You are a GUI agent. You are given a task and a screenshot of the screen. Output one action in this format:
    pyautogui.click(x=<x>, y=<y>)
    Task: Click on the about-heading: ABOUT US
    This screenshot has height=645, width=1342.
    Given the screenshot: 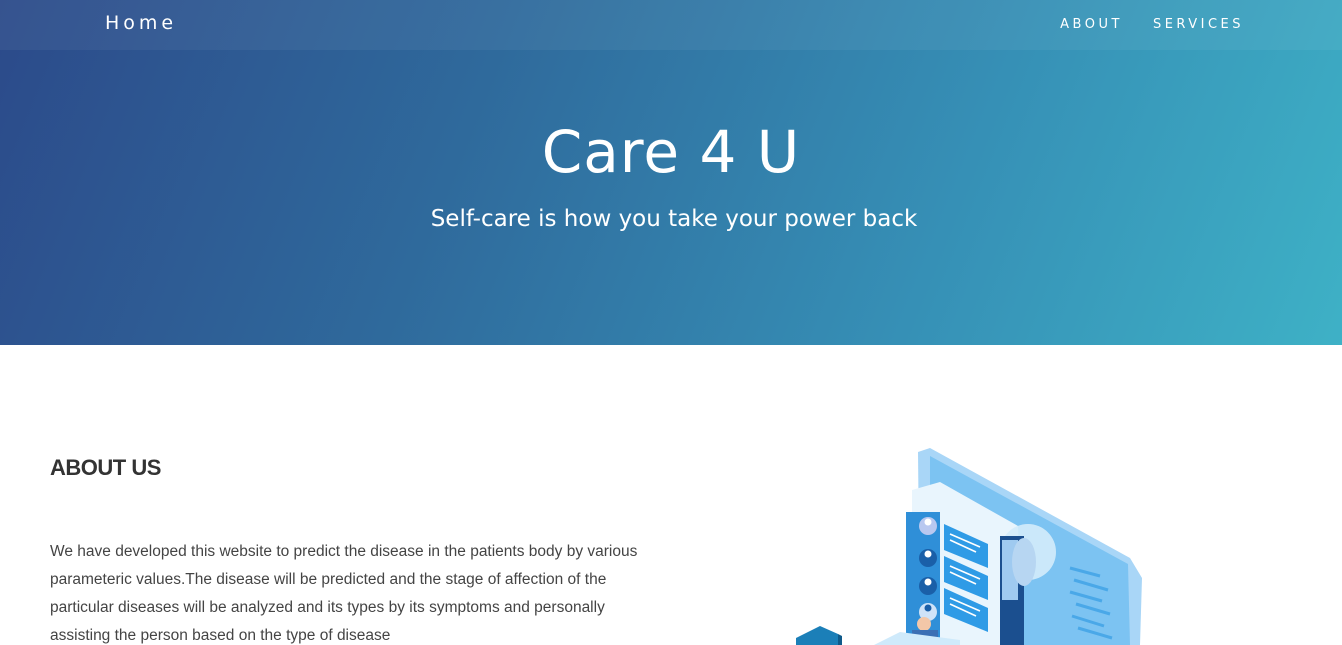 What is the action you would take?
    pyautogui.click(x=105, y=467)
    